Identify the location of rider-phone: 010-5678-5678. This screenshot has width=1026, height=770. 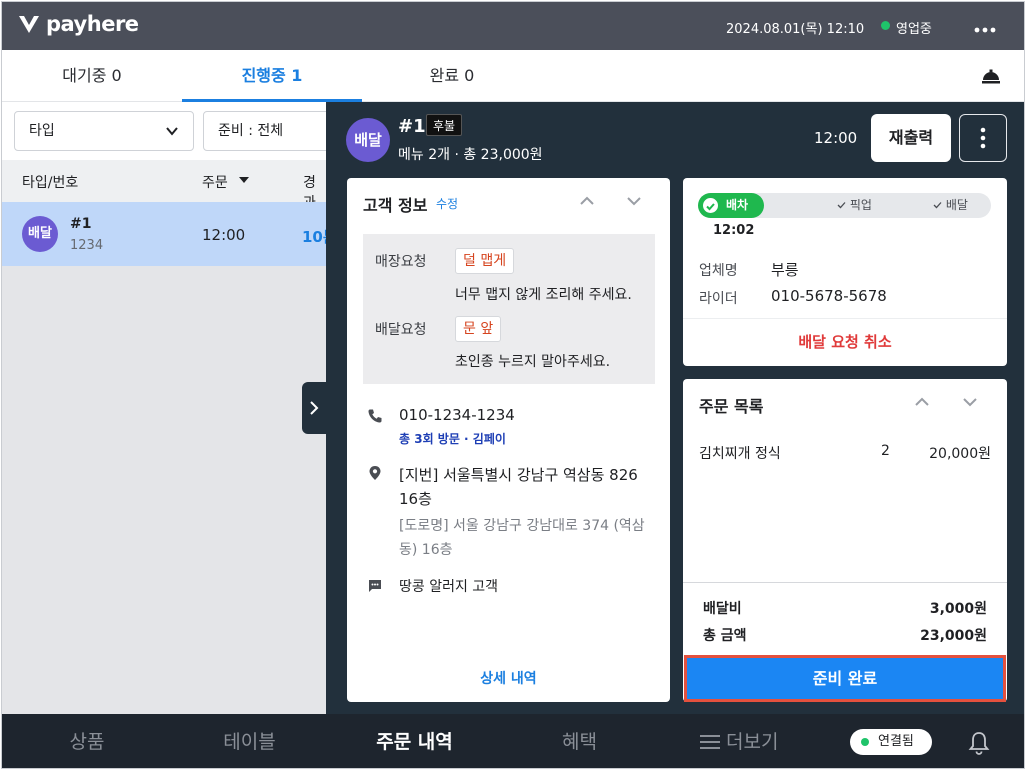
(829, 296).